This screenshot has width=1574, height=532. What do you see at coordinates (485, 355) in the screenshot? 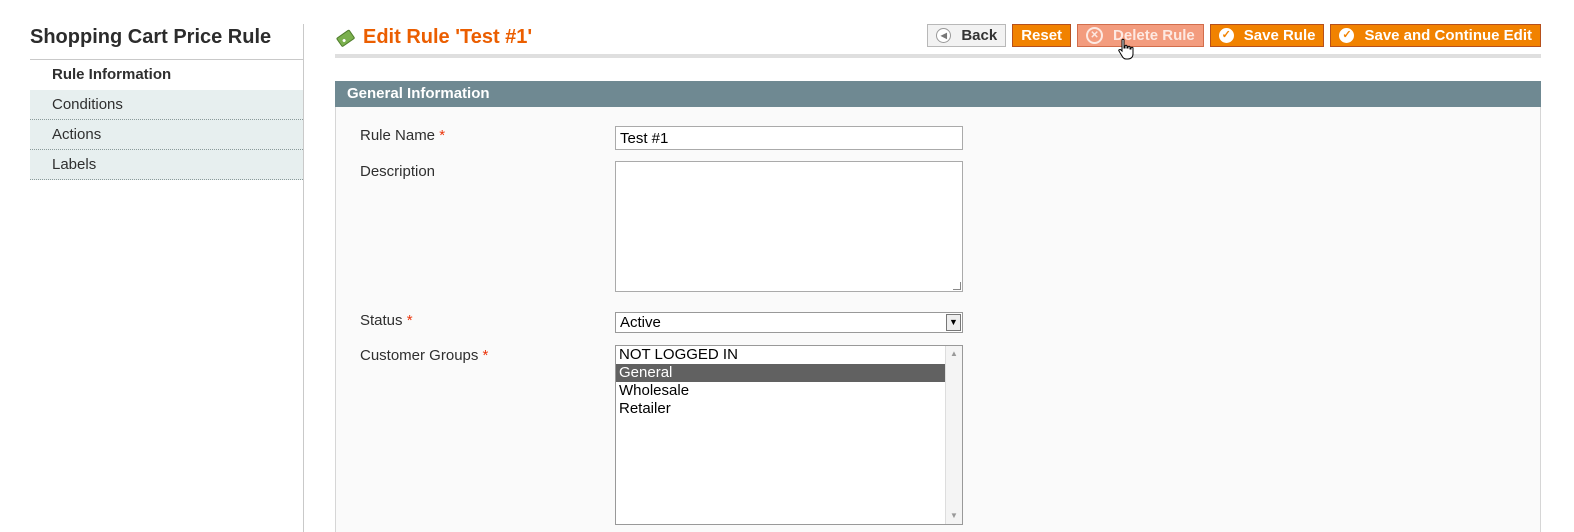
I see `customer-groups-required-mark: *` at bounding box center [485, 355].